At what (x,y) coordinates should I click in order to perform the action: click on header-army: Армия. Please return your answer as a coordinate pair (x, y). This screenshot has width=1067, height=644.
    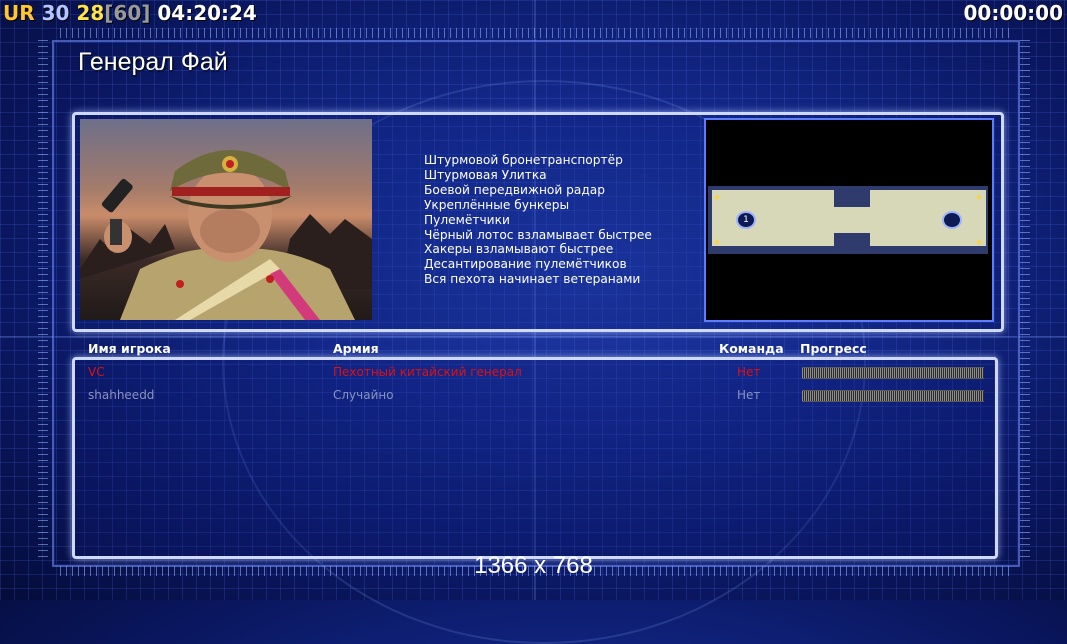
    Looking at the image, I should click on (356, 348).